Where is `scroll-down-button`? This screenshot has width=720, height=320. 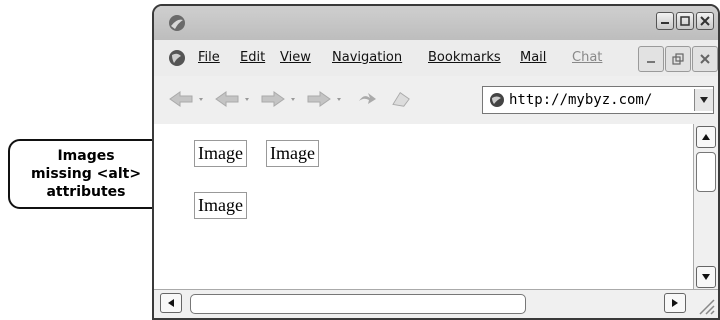 scroll-down-button is located at coordinates (706, 277).